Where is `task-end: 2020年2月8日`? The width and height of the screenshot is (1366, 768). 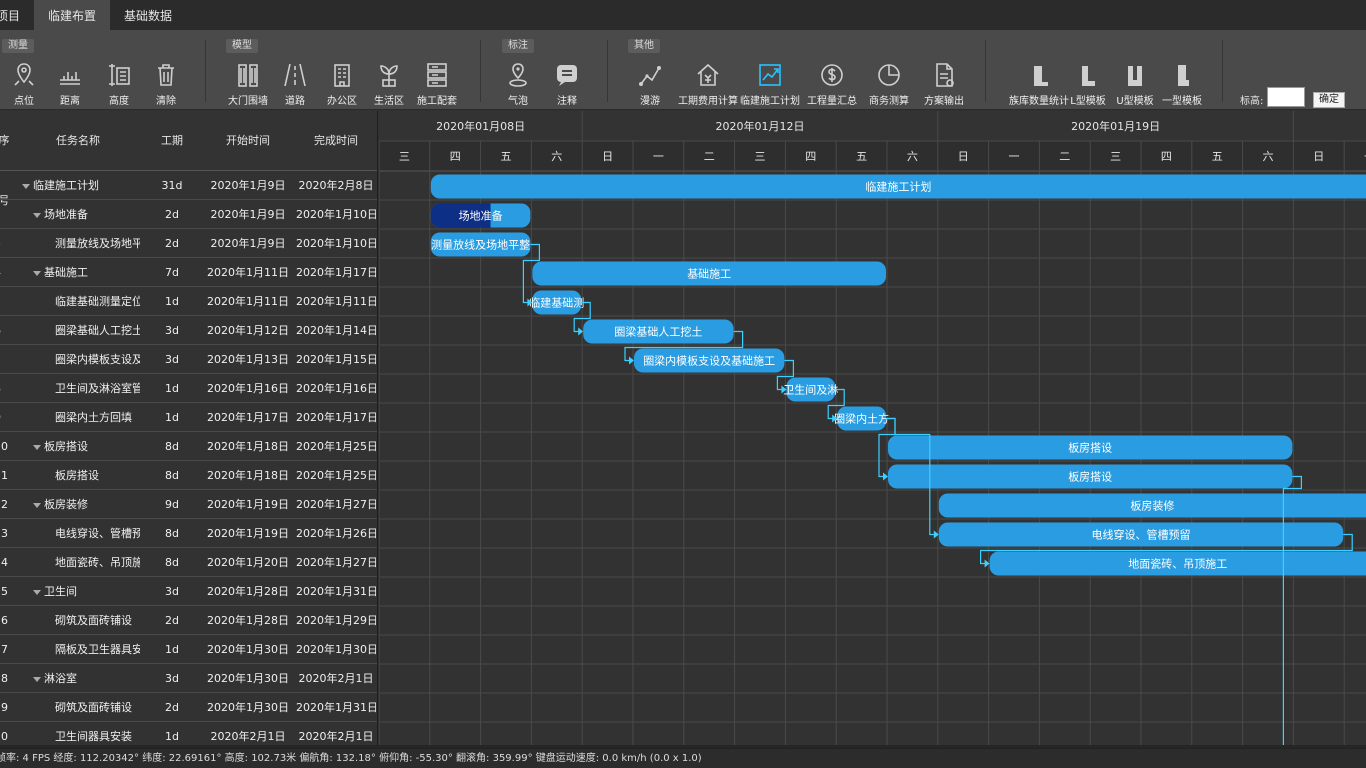
task-end: 2020年2月8日 is located at coordinates (336, 185).